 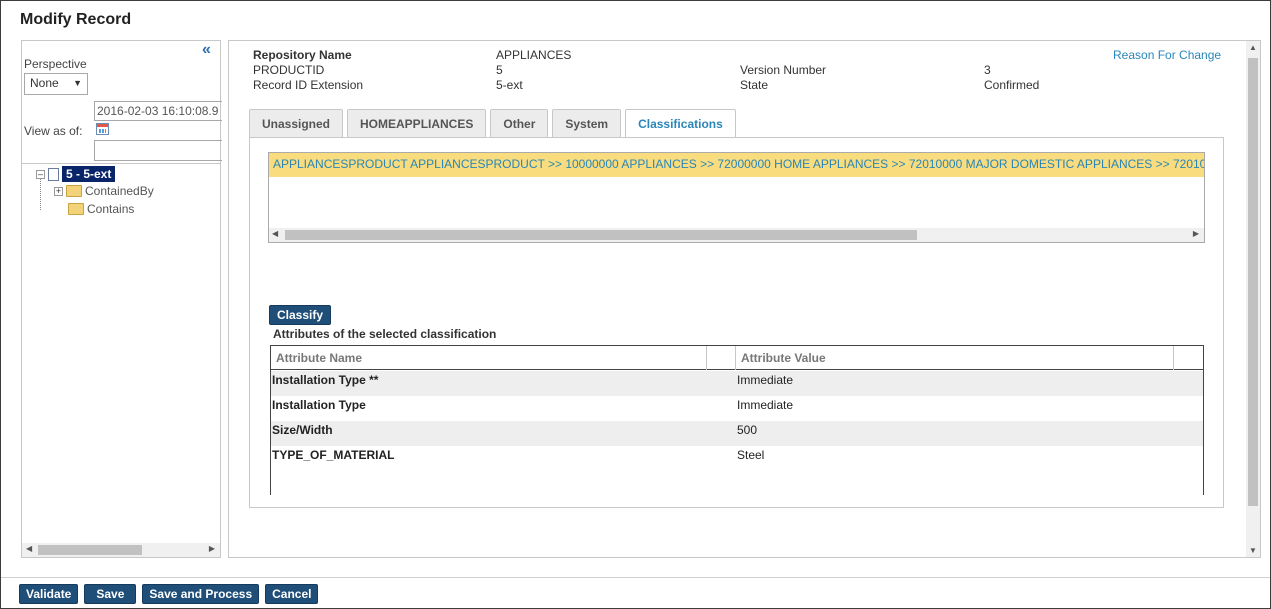 What do you see at coordinates (499, 70) in the screenshot?
I see `productid-value: 5` at bounding box center [499, 70].